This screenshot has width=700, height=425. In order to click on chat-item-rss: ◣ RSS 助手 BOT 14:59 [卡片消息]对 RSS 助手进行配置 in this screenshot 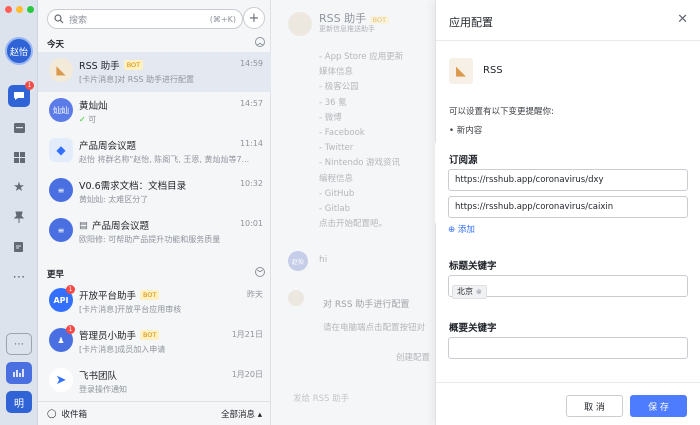, I will do `click(154, 72)`.